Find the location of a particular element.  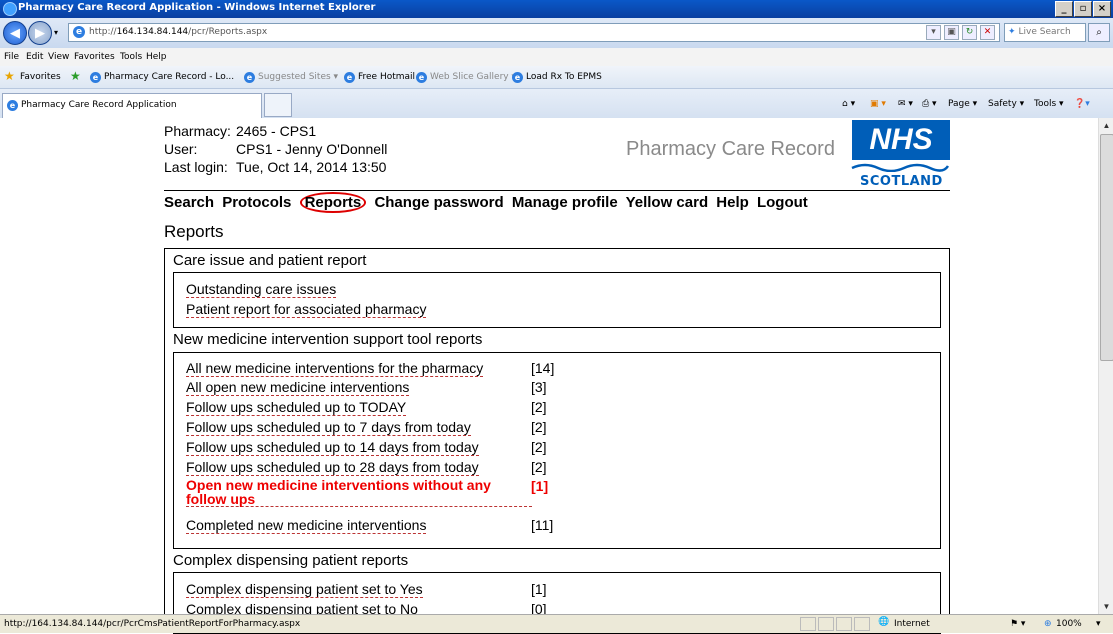

user-value: CPS1 - Jenny O'Donnell is located at coordinates (312, 149).